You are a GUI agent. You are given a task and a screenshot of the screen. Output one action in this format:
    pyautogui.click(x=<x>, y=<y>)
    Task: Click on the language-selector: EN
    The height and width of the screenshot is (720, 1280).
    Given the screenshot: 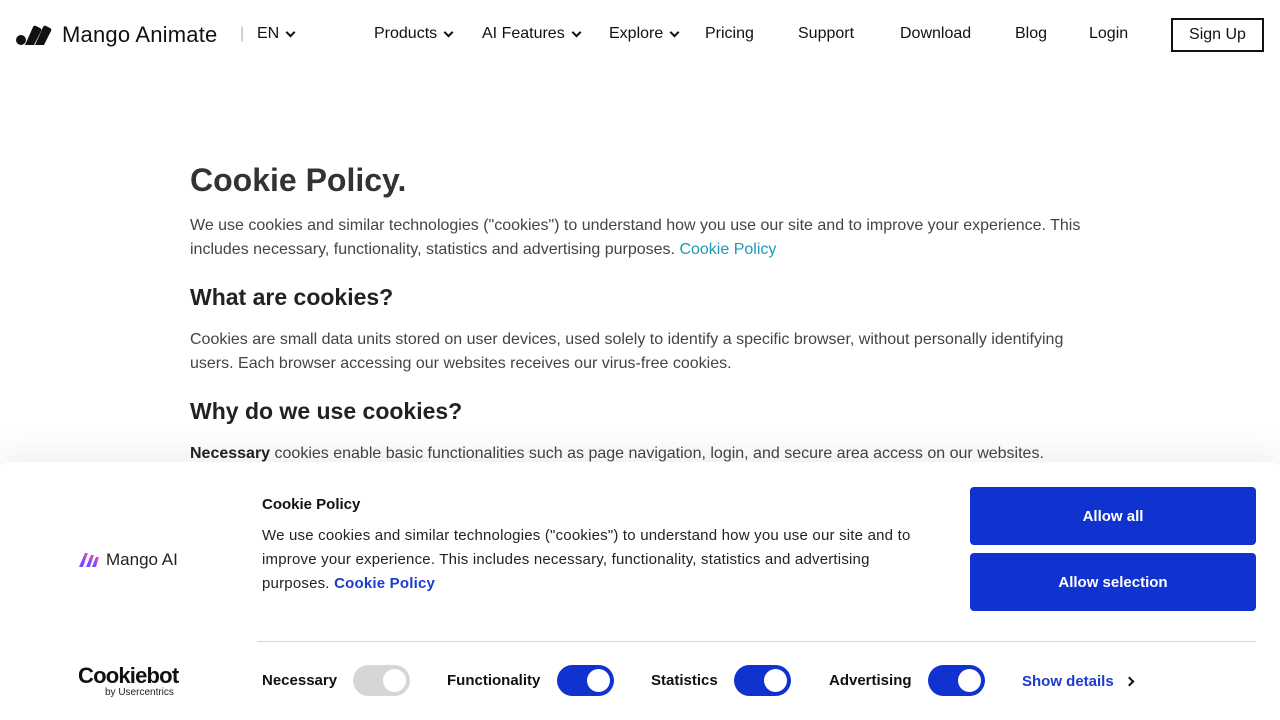 What is the action you would take?
    pyautogui.click(x=276, y=34)
    